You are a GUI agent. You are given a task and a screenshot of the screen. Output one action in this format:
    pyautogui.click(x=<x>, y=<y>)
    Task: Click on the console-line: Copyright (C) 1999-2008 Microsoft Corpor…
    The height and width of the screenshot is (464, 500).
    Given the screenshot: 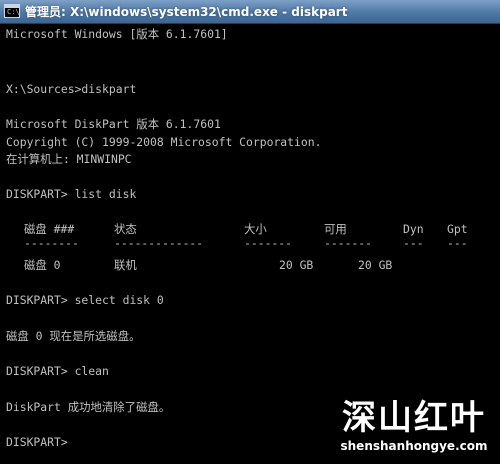 What is the action you would take?
    pyautogui.click(x=164, y=142)
    